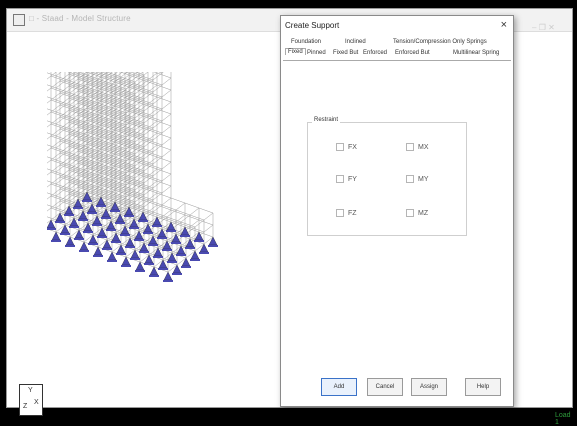  Describe the element at coordinates (563, 419) in the screenshot. I see `load-status: Load 1` at that location.